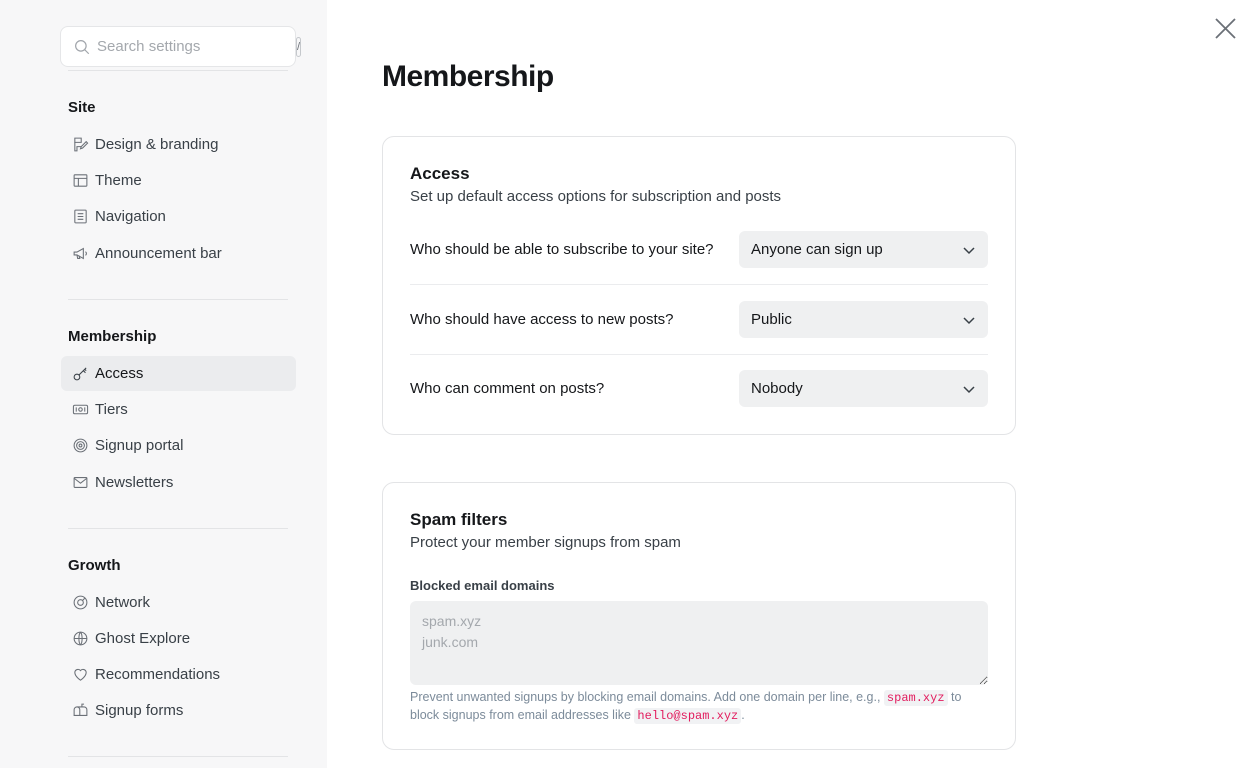 The width and height of the screenshot is (1251, 768). What do you see at coordinates (743, 715) in the screenshot?
I see `hint-text: .` at bounding box center [743, 715].